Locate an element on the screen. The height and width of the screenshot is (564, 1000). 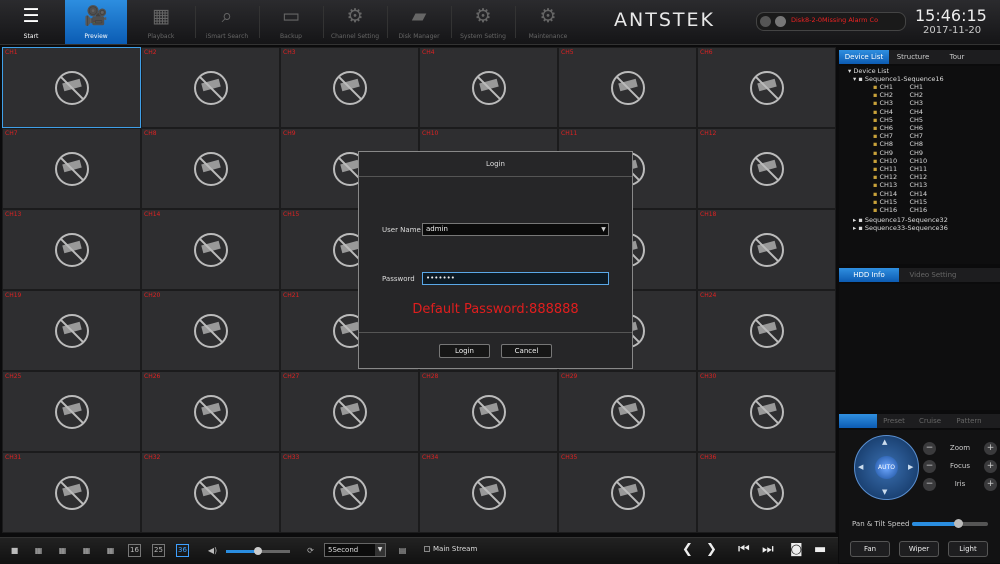
channel-setting-button: ⚙ Channel Setting is located at coordinates (355, 22).